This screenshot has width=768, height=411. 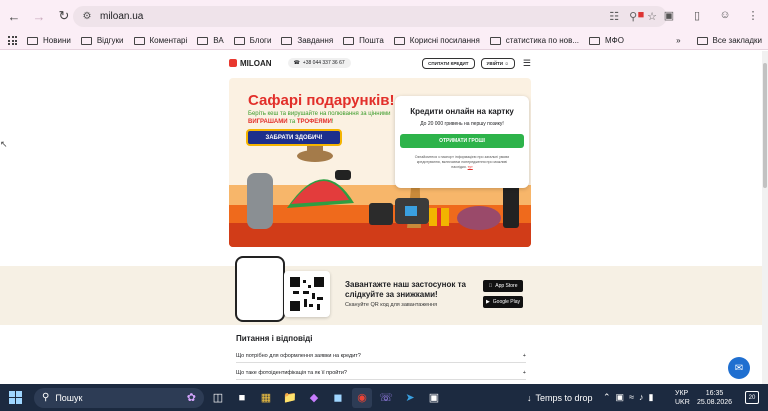 What do you see at coordinates (410, 398) in the screenshot?
I see `telegram-icon: ➤` at bounding box center [410, 398].